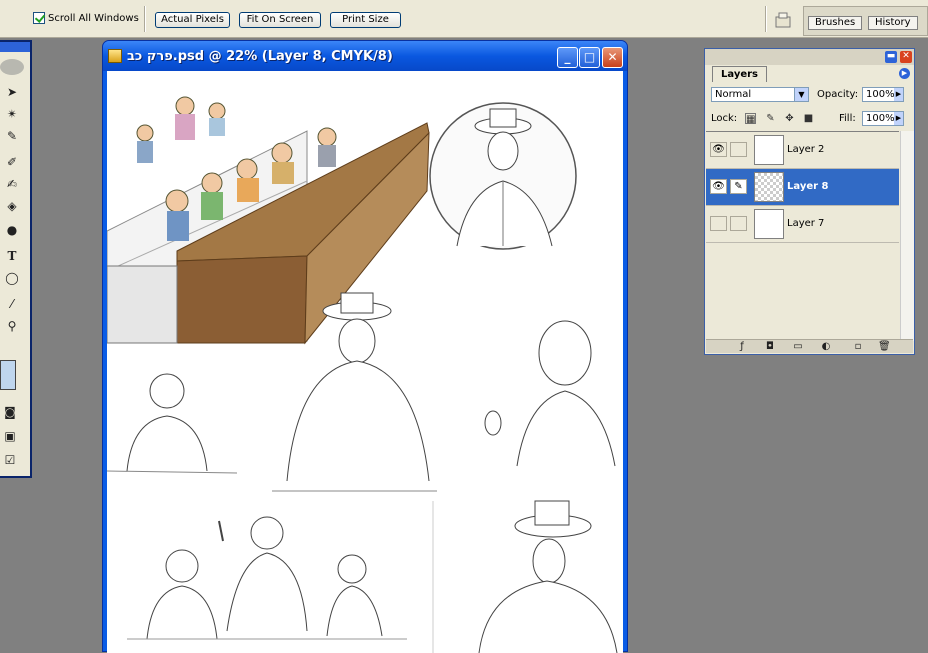  Describe the element at coordinates (12, 206) in the screenshot. I see `paint-bucket-icon: ◈` at that location.